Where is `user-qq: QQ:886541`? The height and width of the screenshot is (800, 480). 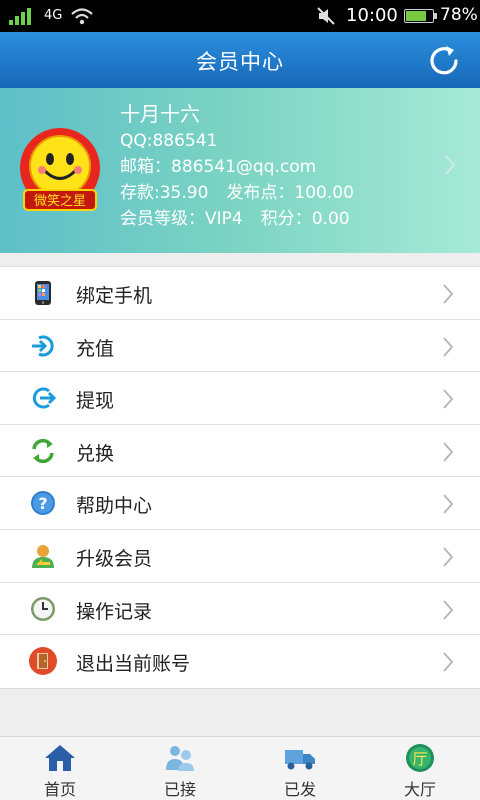 user-qq: QQ:886541 is located at coordinates (169, 141).